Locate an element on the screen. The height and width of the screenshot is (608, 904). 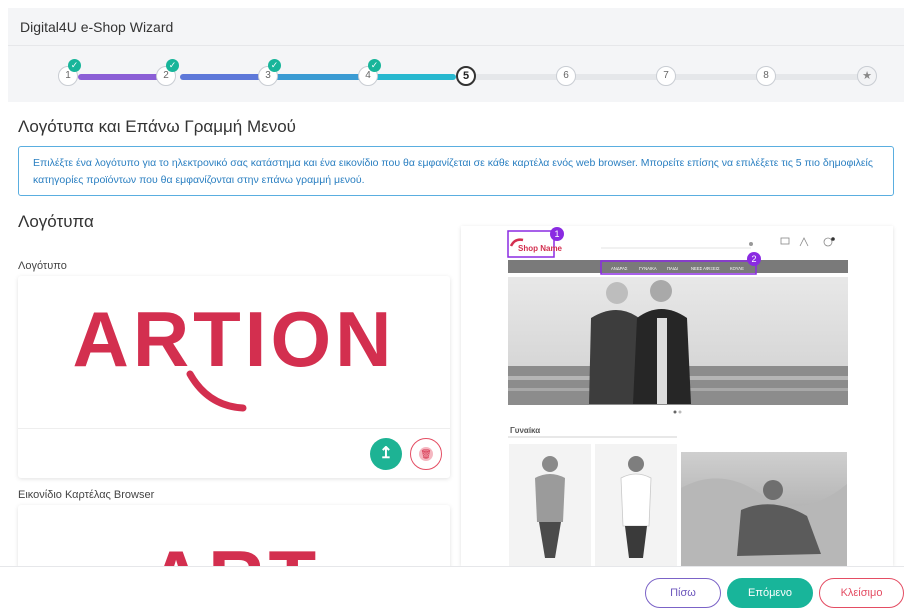
svg-text: ΑΝΔΡΑΣ is located at coordinates (619, 268).